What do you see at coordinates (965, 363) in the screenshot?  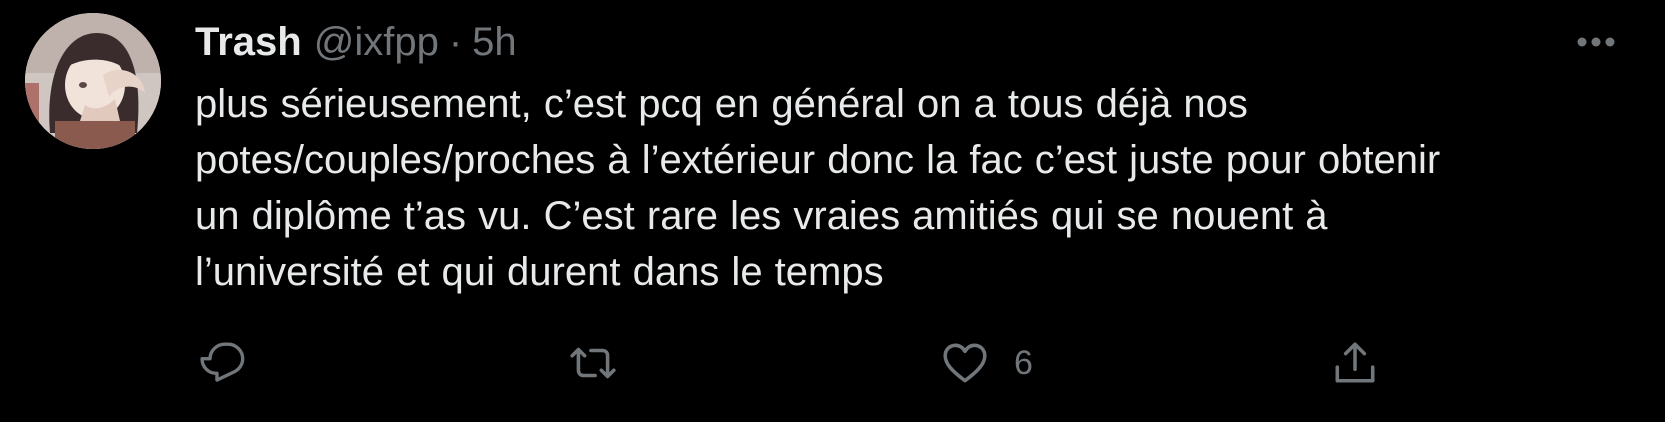 I see `heart-icon` at bounding box center [965, 363].